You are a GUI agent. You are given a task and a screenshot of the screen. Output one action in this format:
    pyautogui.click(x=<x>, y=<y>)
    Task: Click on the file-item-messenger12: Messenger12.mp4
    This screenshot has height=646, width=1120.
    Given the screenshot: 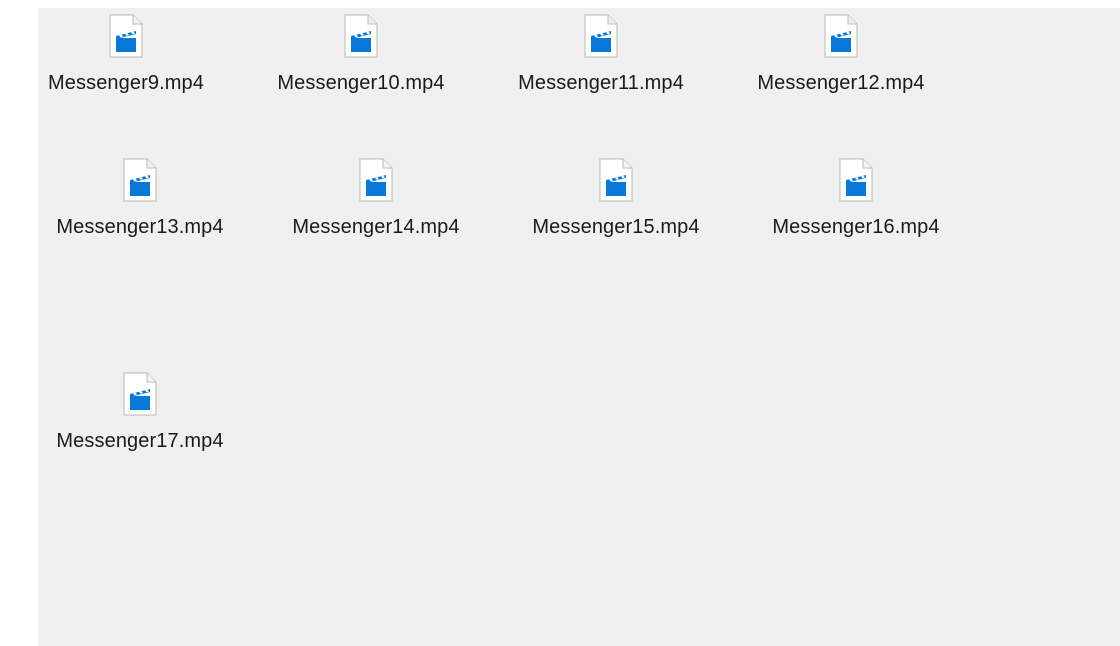 What is the action you would take?
    pyautogui.click(x=841, y=62)
    